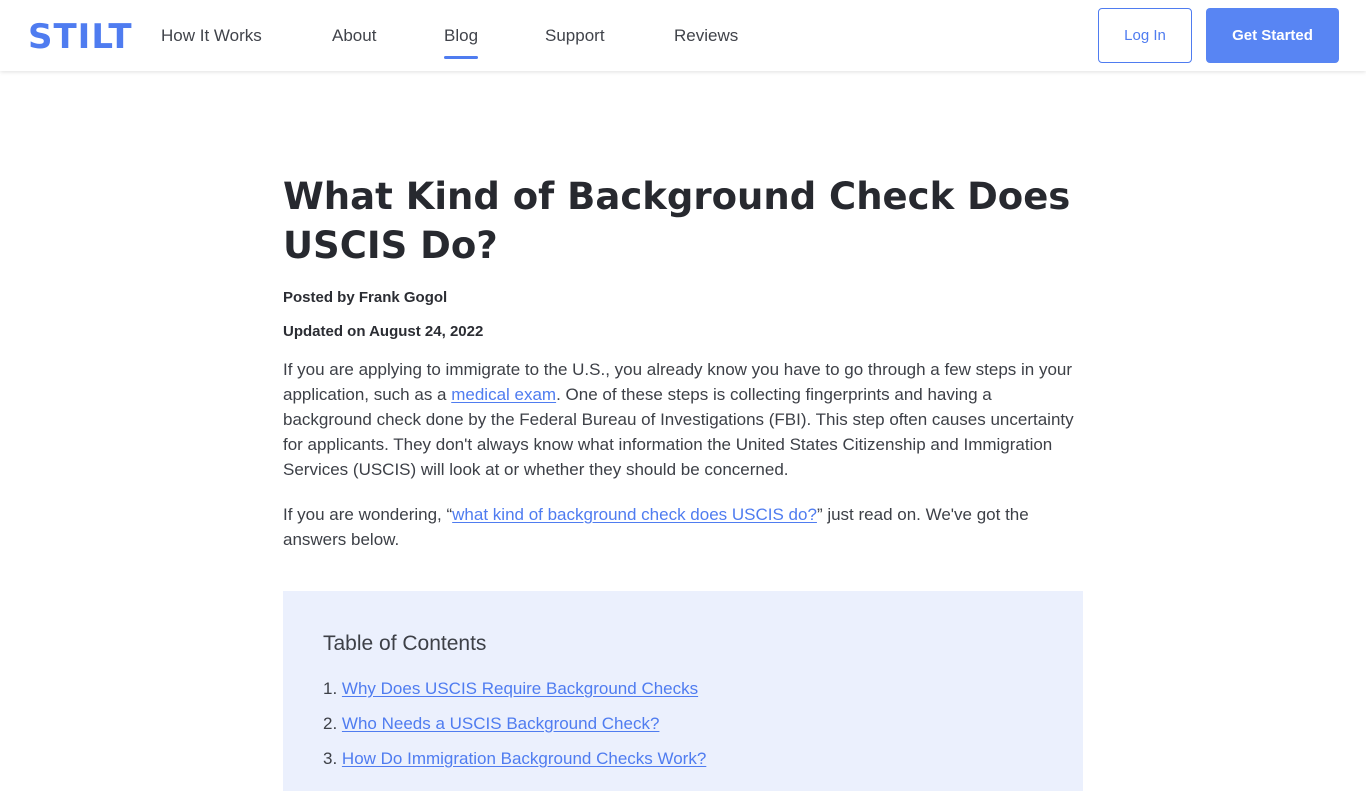  Describe the element at coordinates (383, 331) in the screenshot. I see `updated-date: Updated on August 24, 2022` at that location.